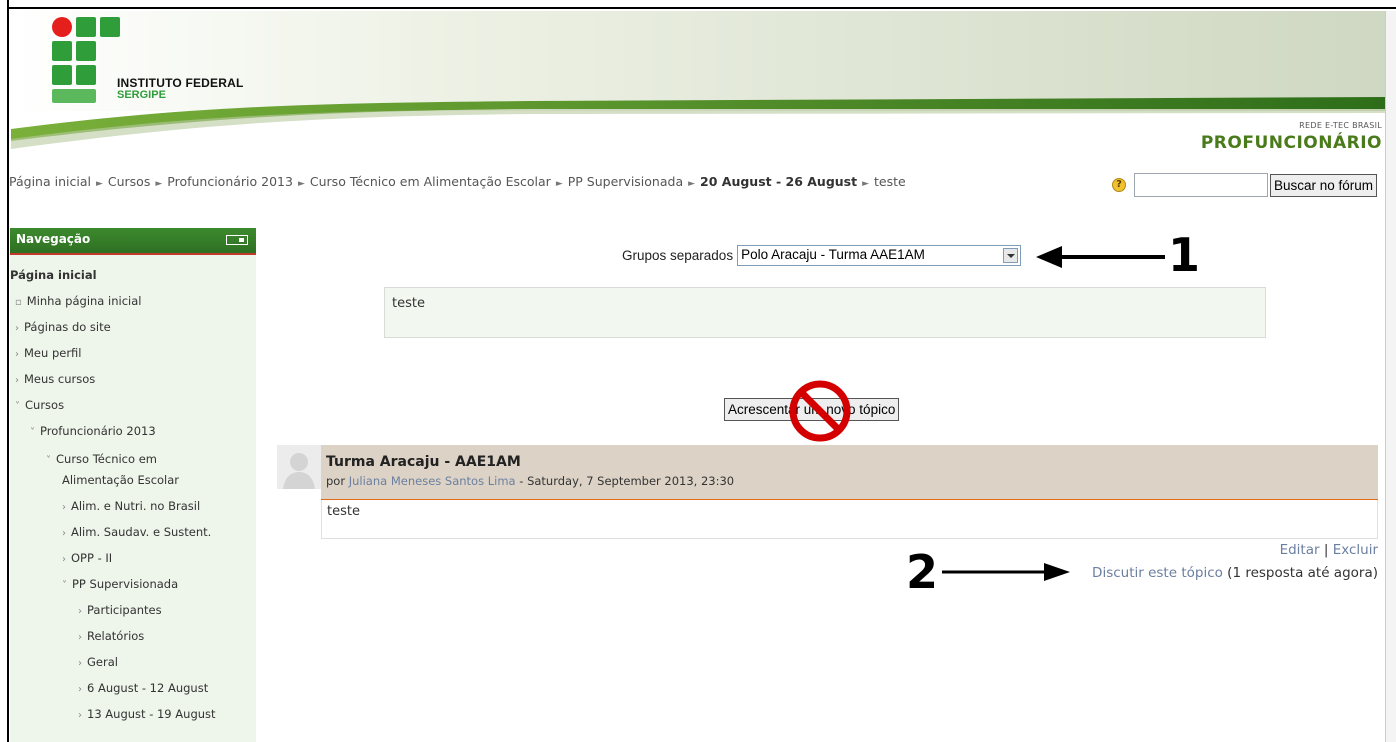 This screenshot has width=1396, height=742. I want to click on page-scrollbar, so click(1390, 376).